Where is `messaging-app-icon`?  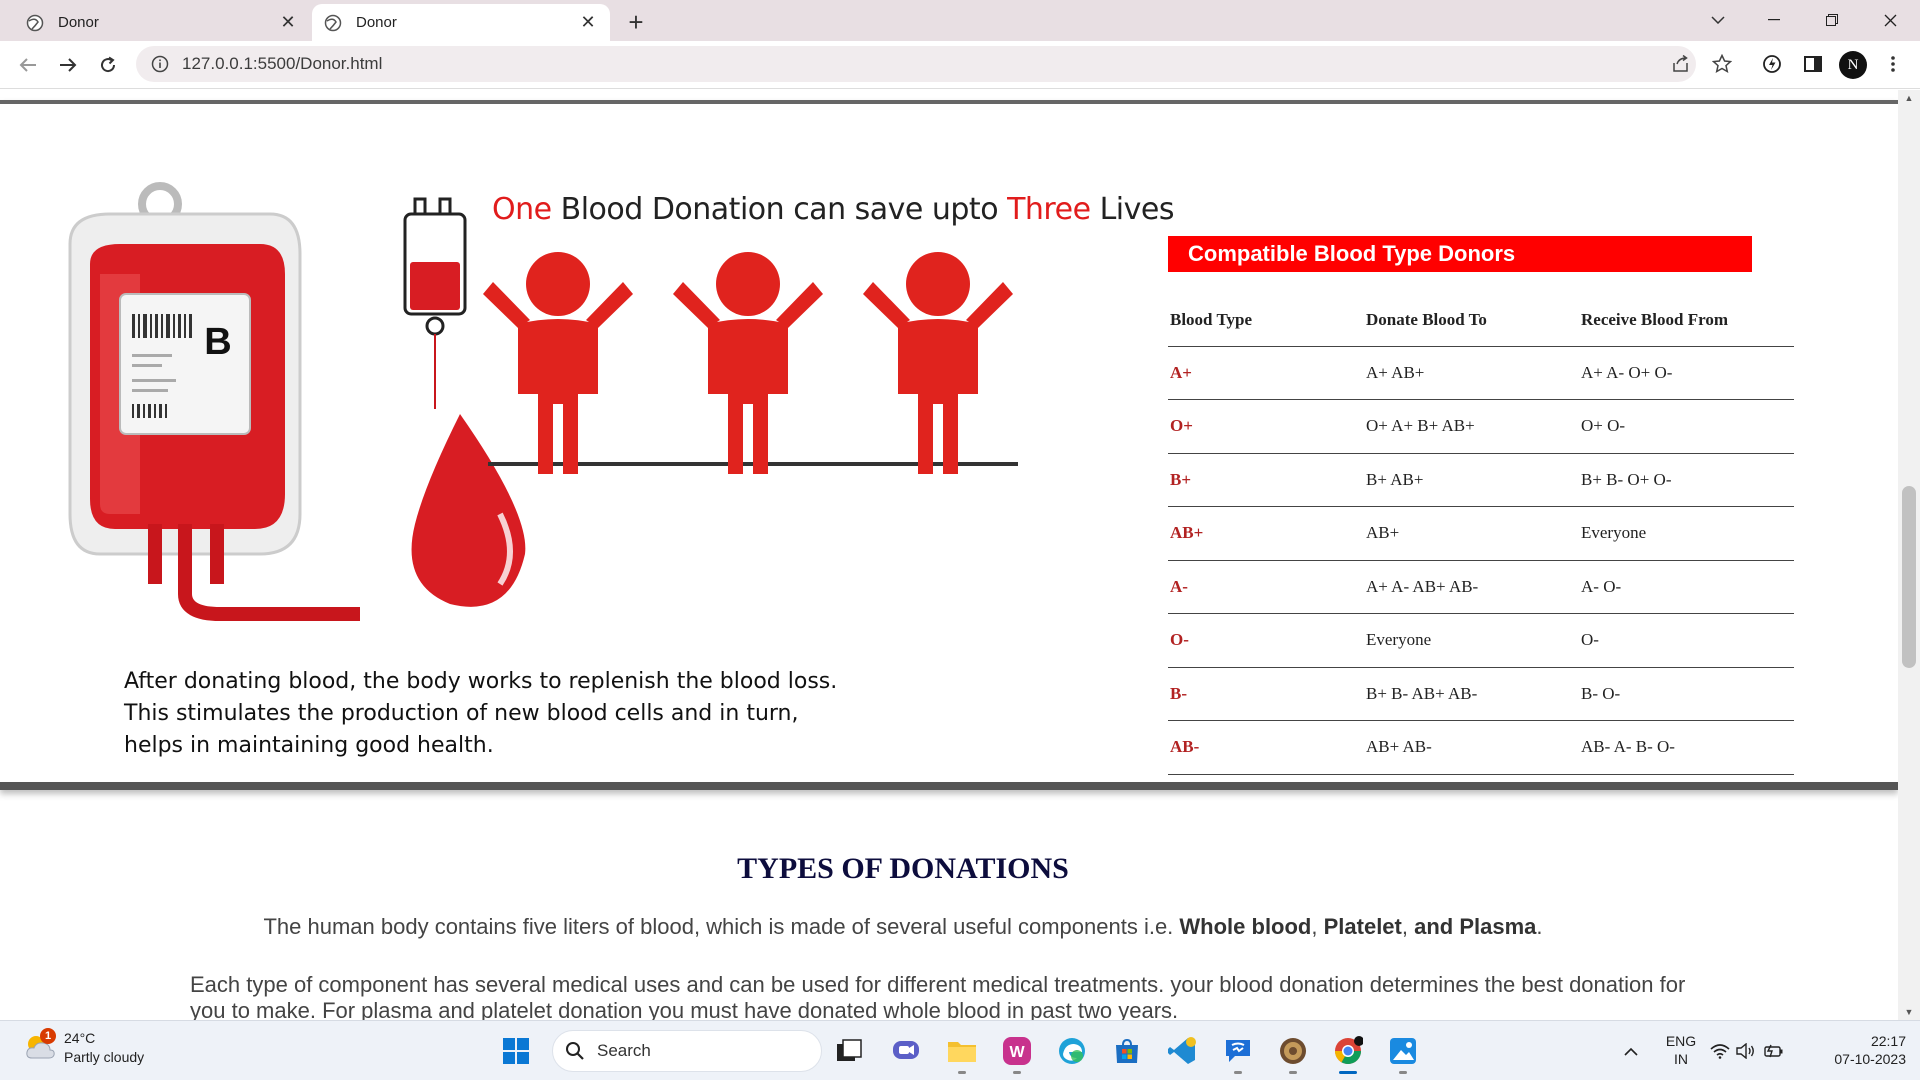 messaging-app-icon is located at coordinates (1238, 1054).